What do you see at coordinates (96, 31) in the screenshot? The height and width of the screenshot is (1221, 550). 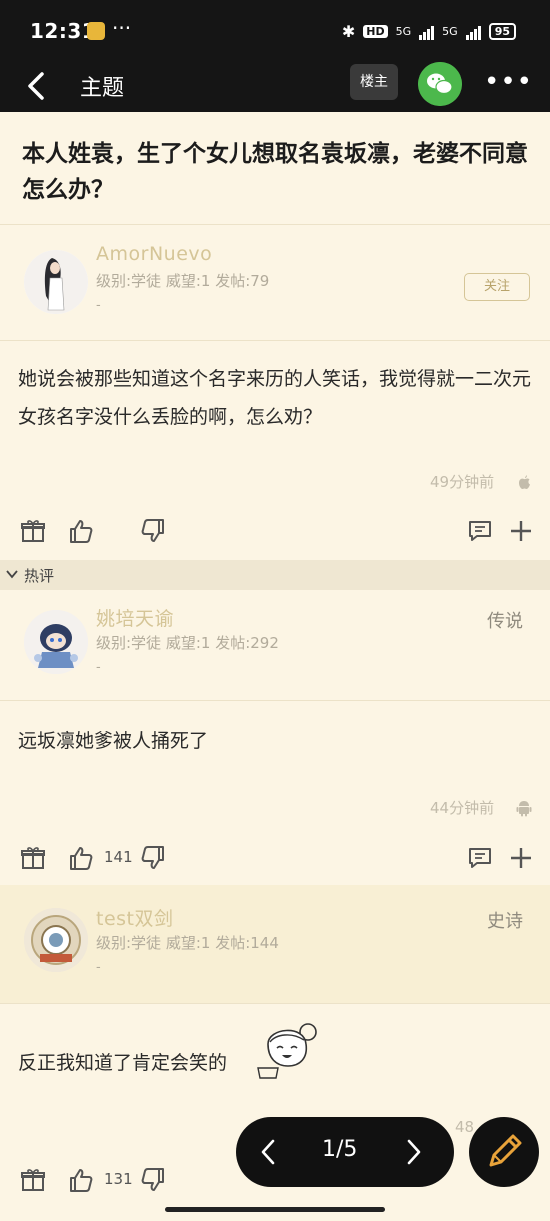 I see `notification-app-icon` at bounding box center [96, 31].